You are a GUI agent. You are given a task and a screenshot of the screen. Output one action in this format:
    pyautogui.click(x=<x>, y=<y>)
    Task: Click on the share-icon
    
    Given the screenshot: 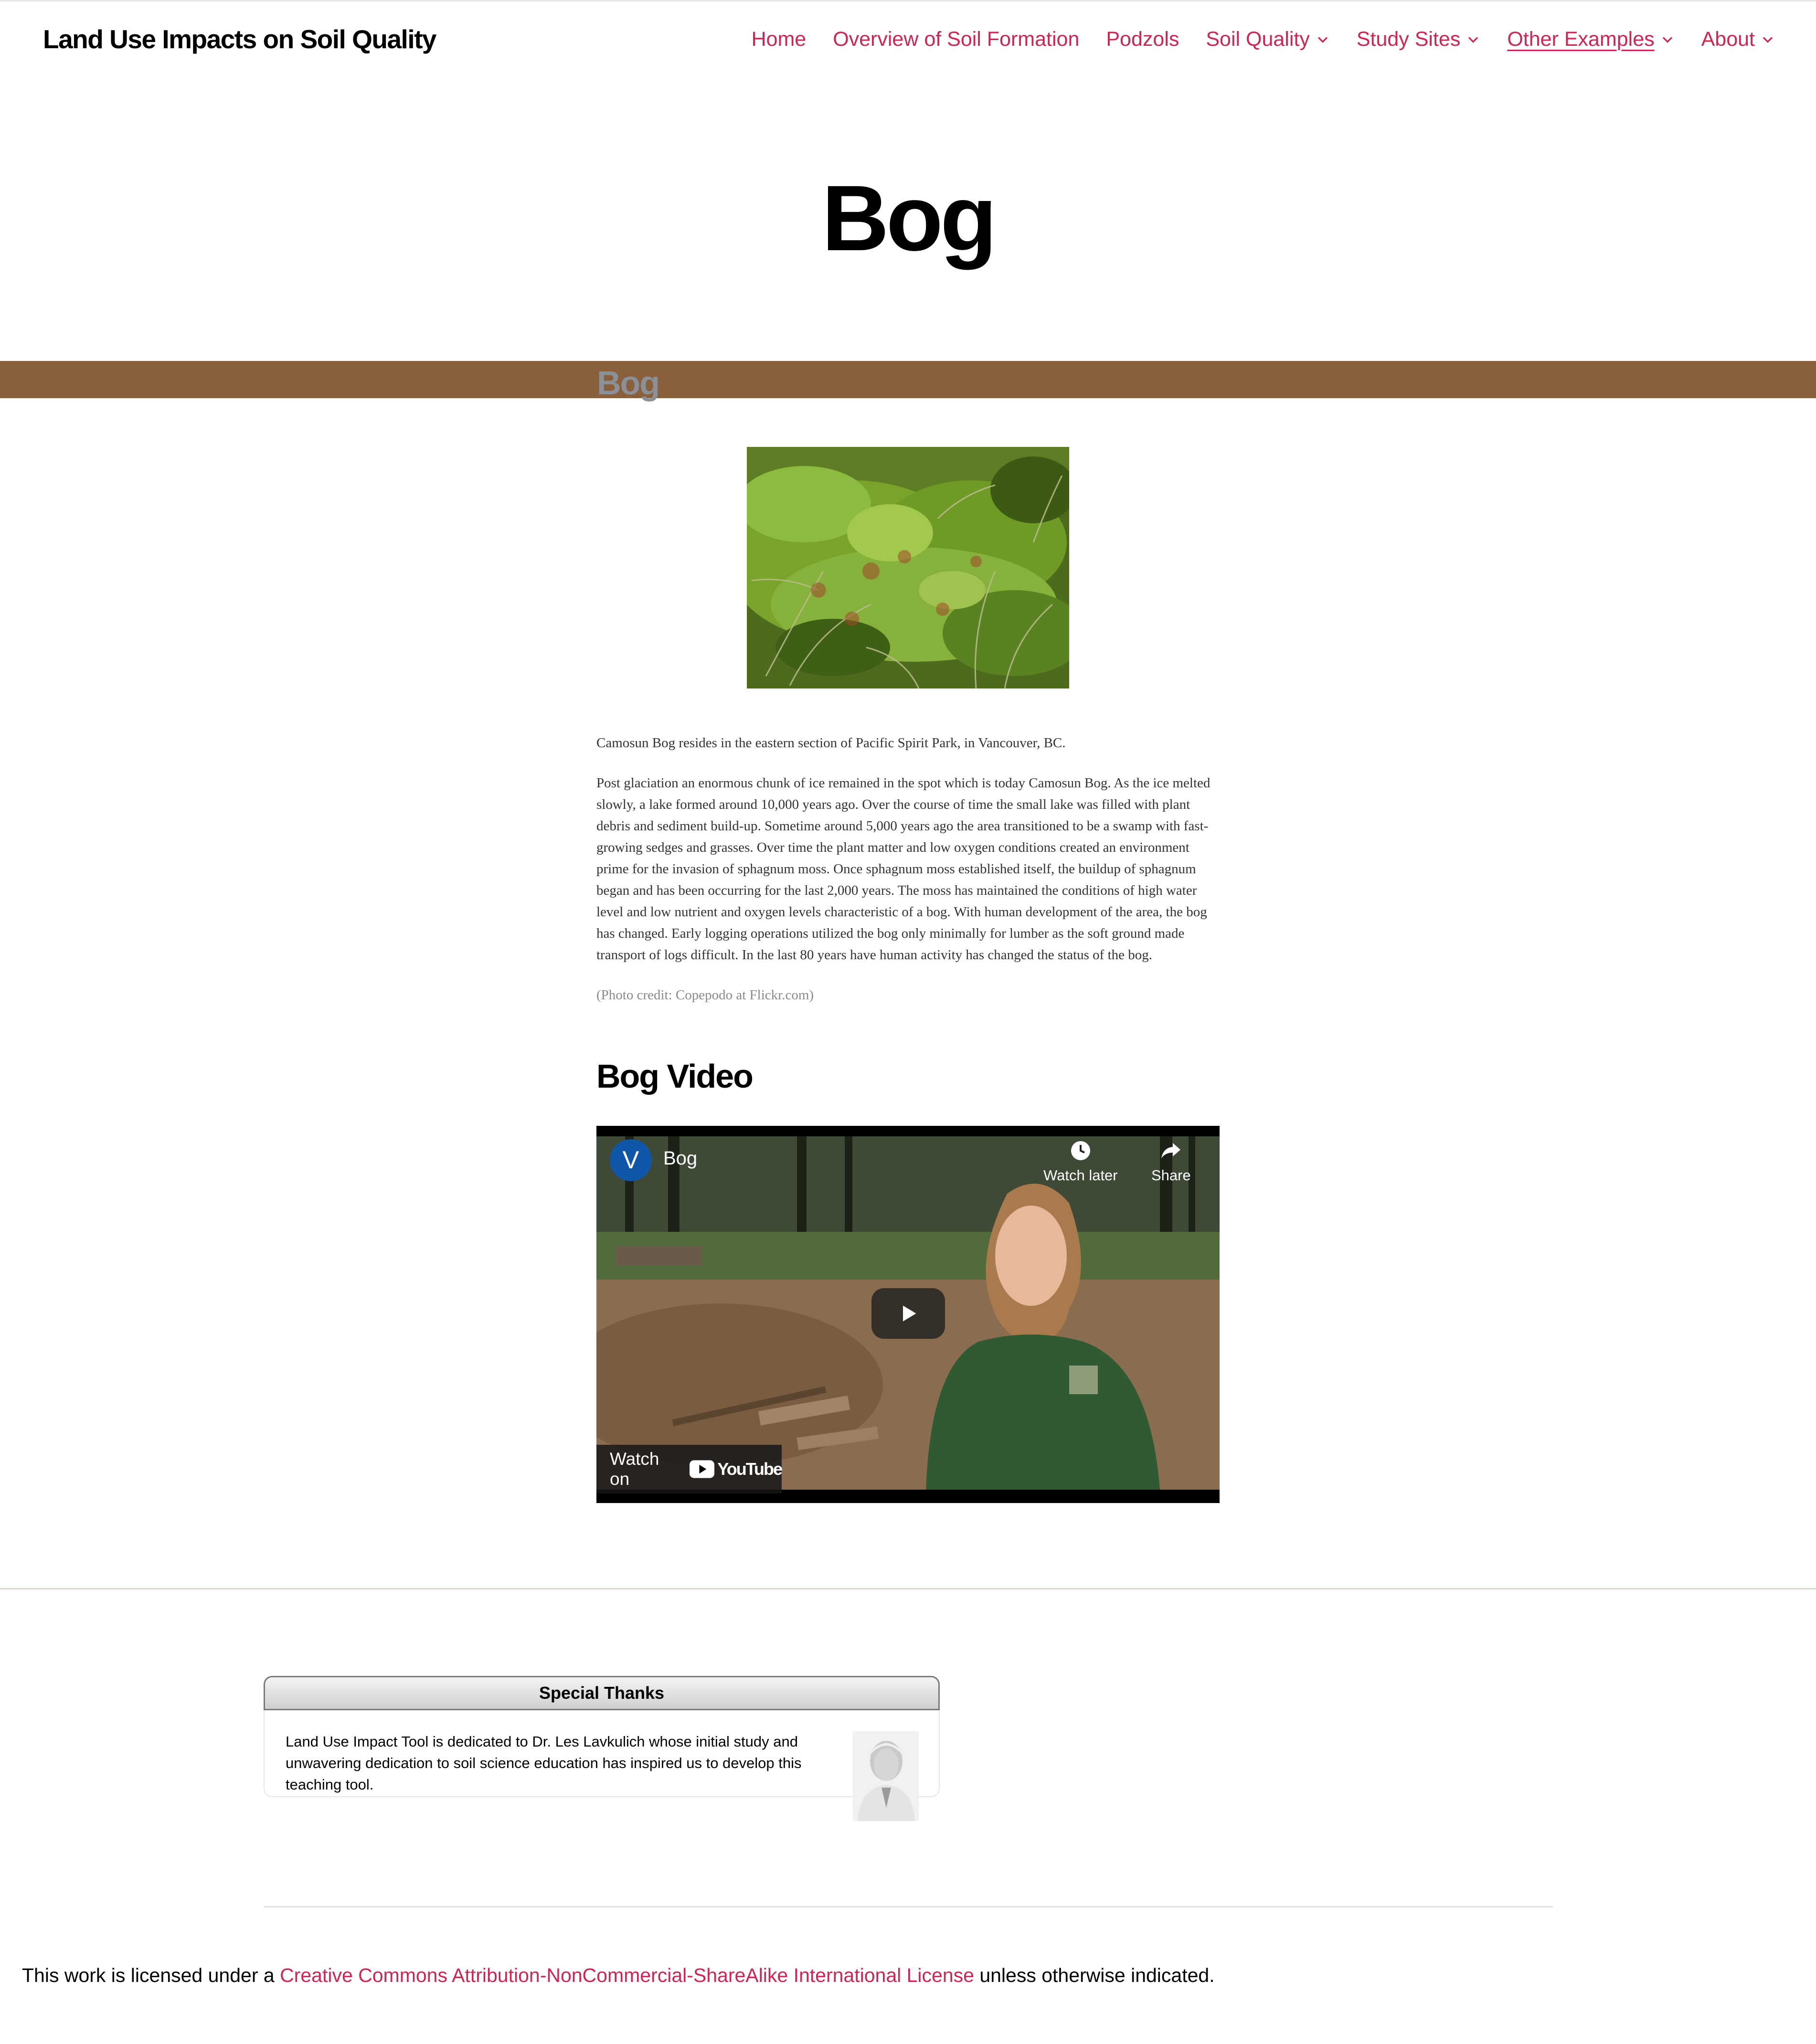 What is the action you would take?
    pyautogui.click(x=1171, y=1150)
    